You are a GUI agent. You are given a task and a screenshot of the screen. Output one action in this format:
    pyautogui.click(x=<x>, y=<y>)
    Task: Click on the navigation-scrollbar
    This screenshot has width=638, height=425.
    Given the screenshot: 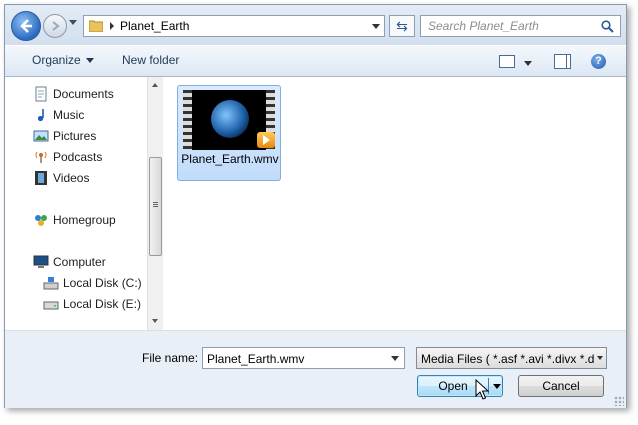 What is the action you would take?
    pyautogui.click(x=155, y=203)
    